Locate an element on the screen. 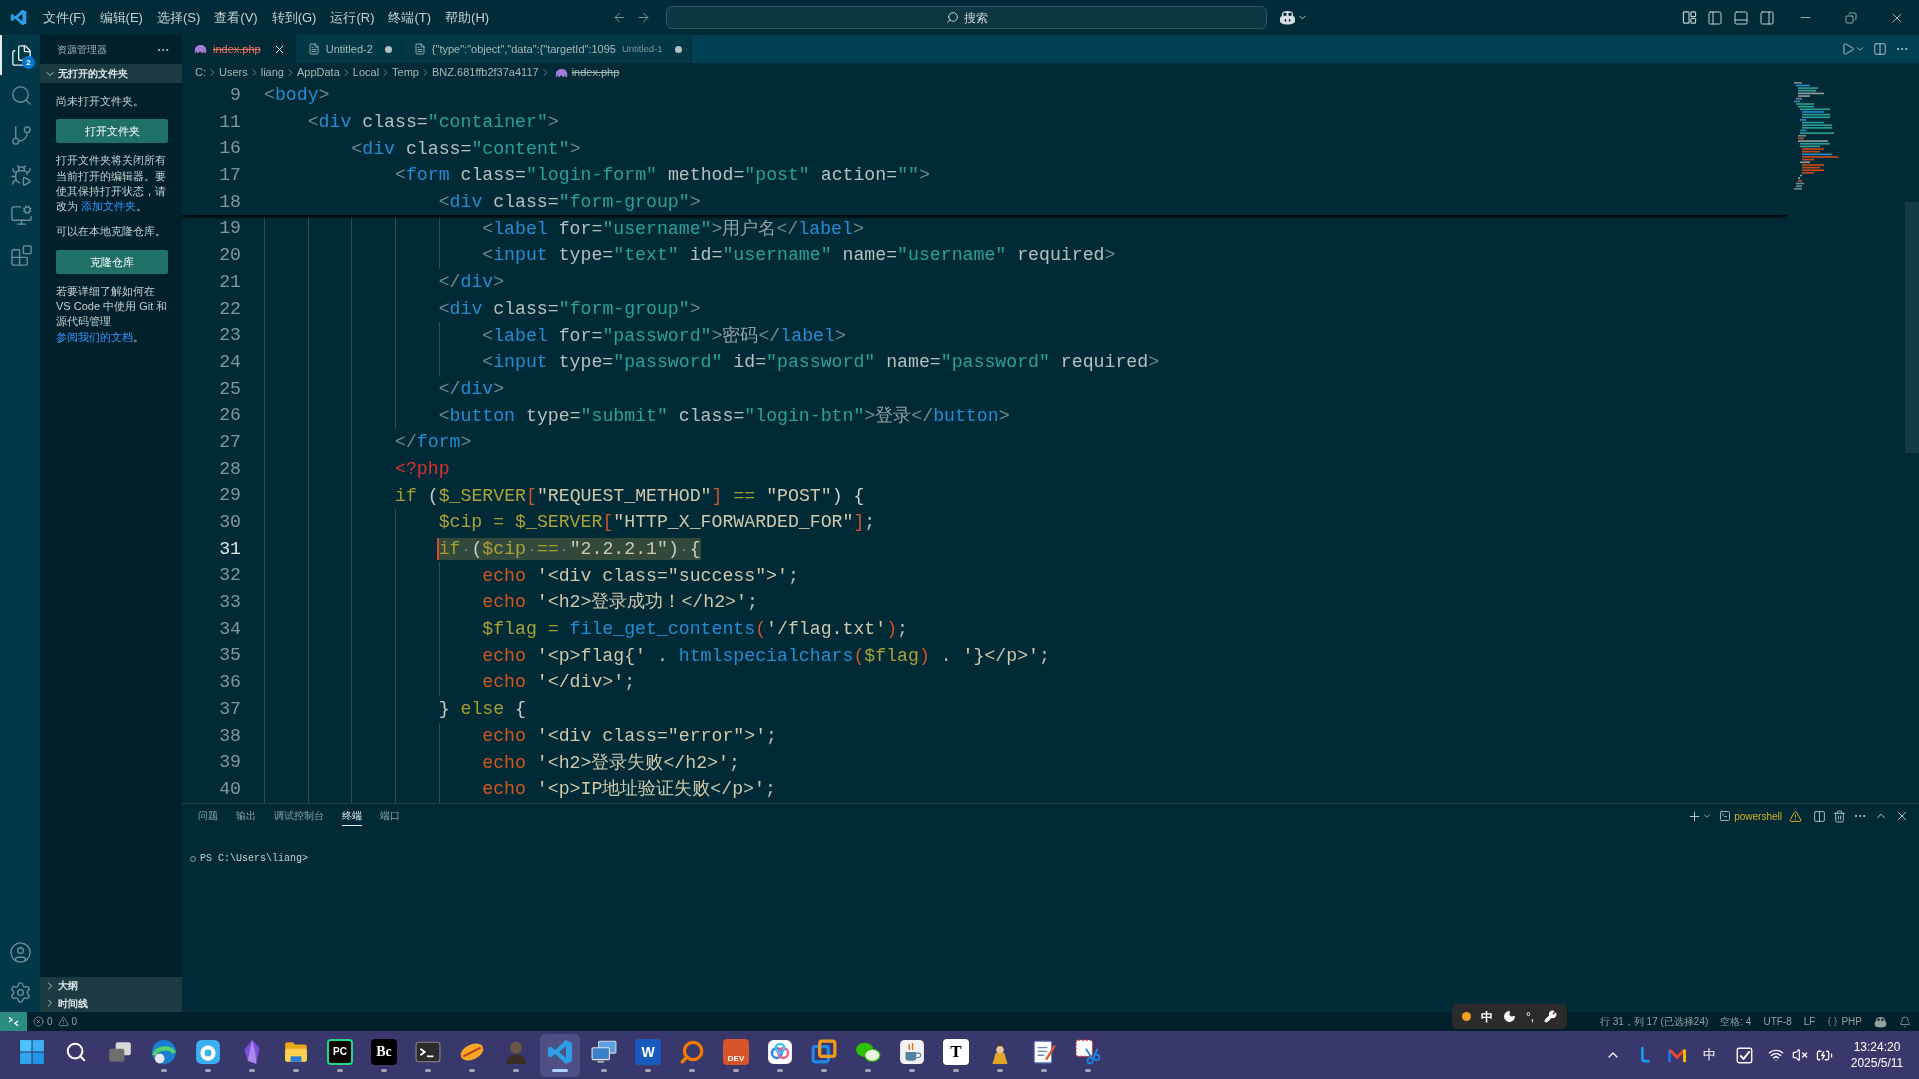  check-square-icon is located at coordinates (1744, 1055).